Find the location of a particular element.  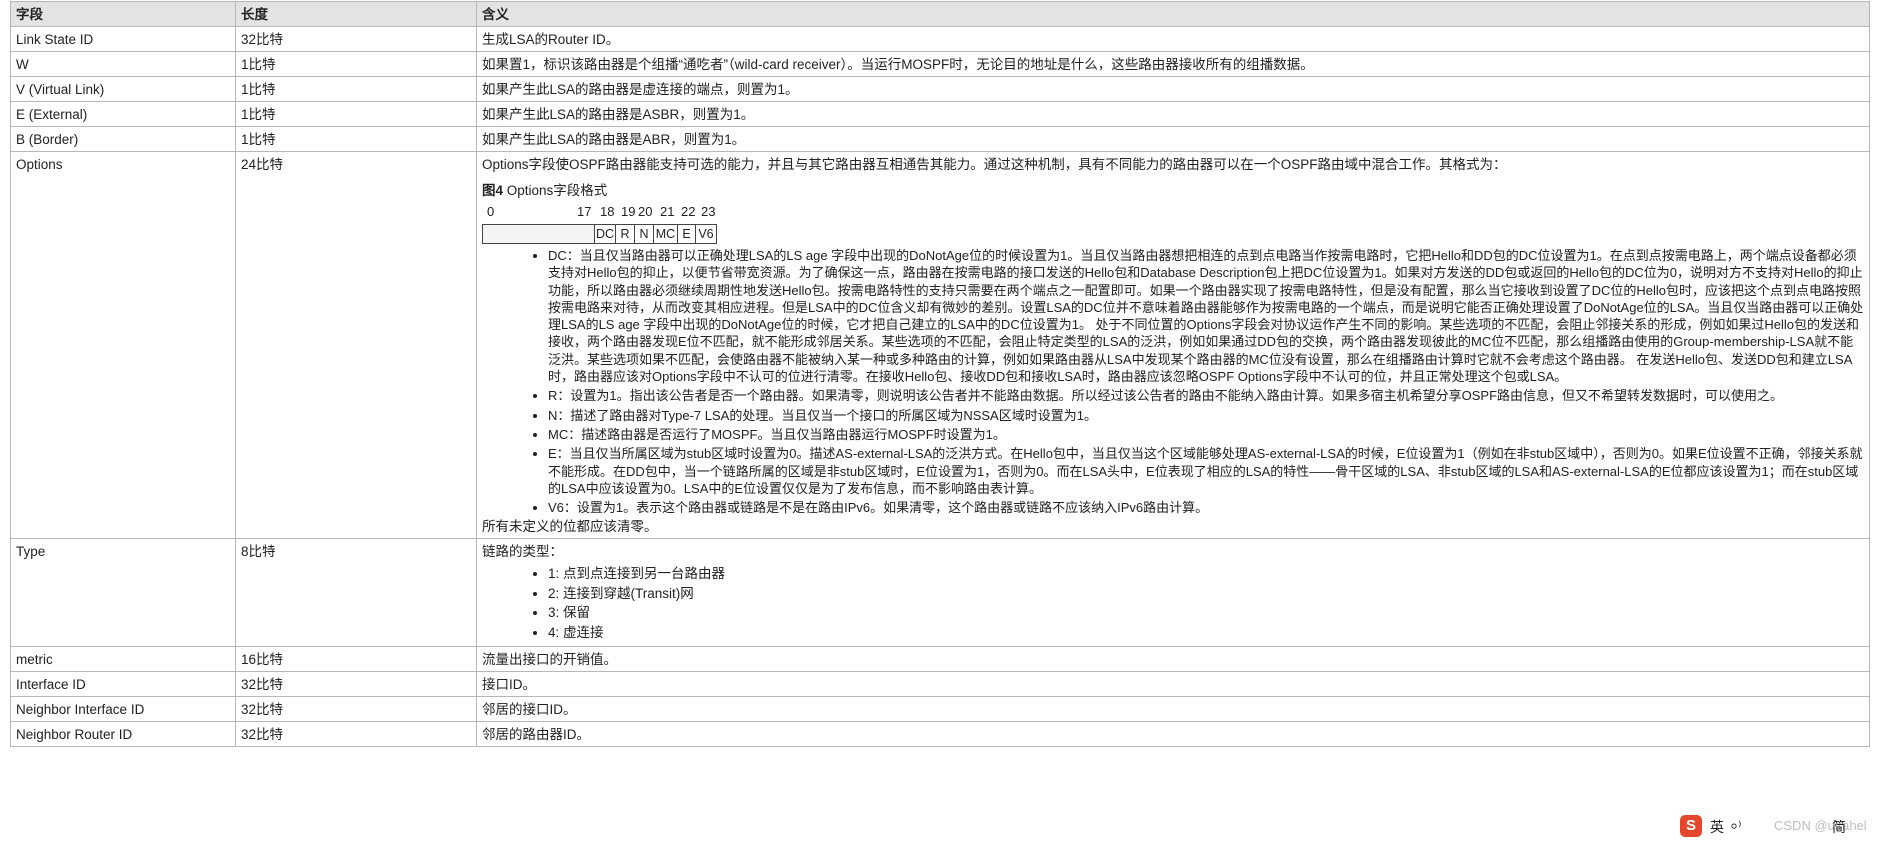

bit-number: 22 is located at coordinates (688, 211).